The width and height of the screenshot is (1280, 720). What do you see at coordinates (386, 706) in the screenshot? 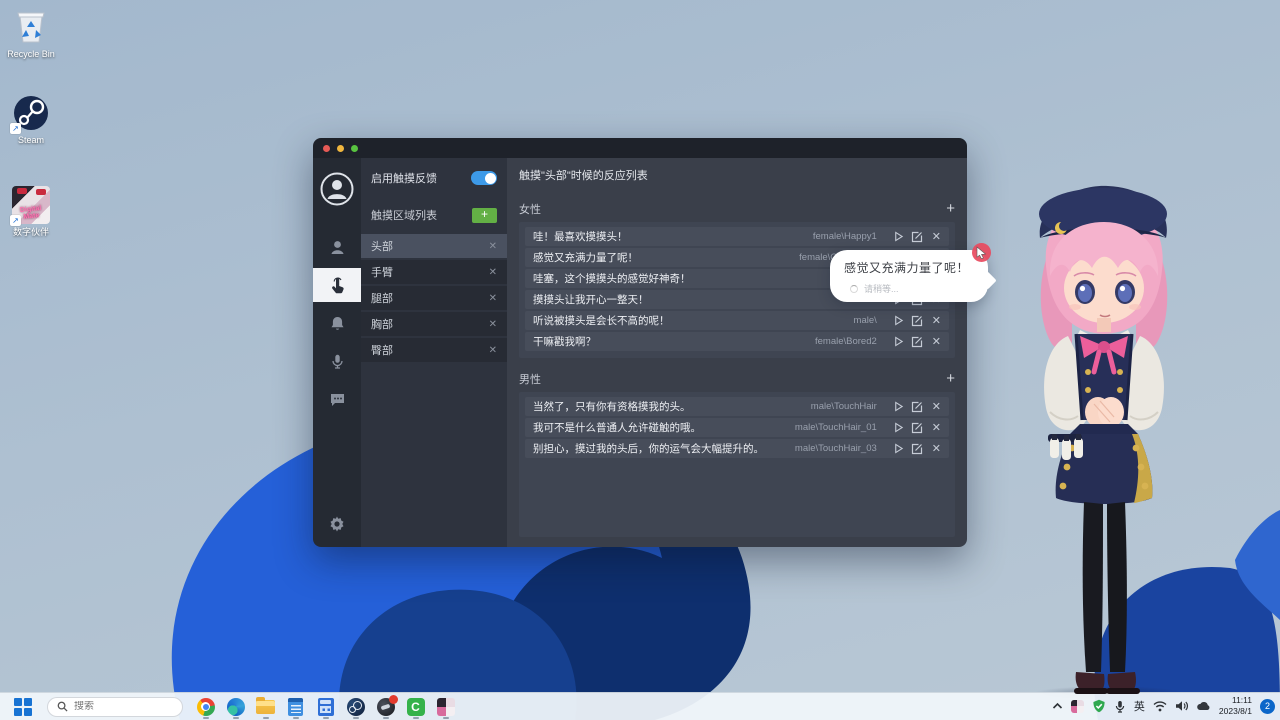
I see `taskbar-app-dark` at bounding box center [386, 706].